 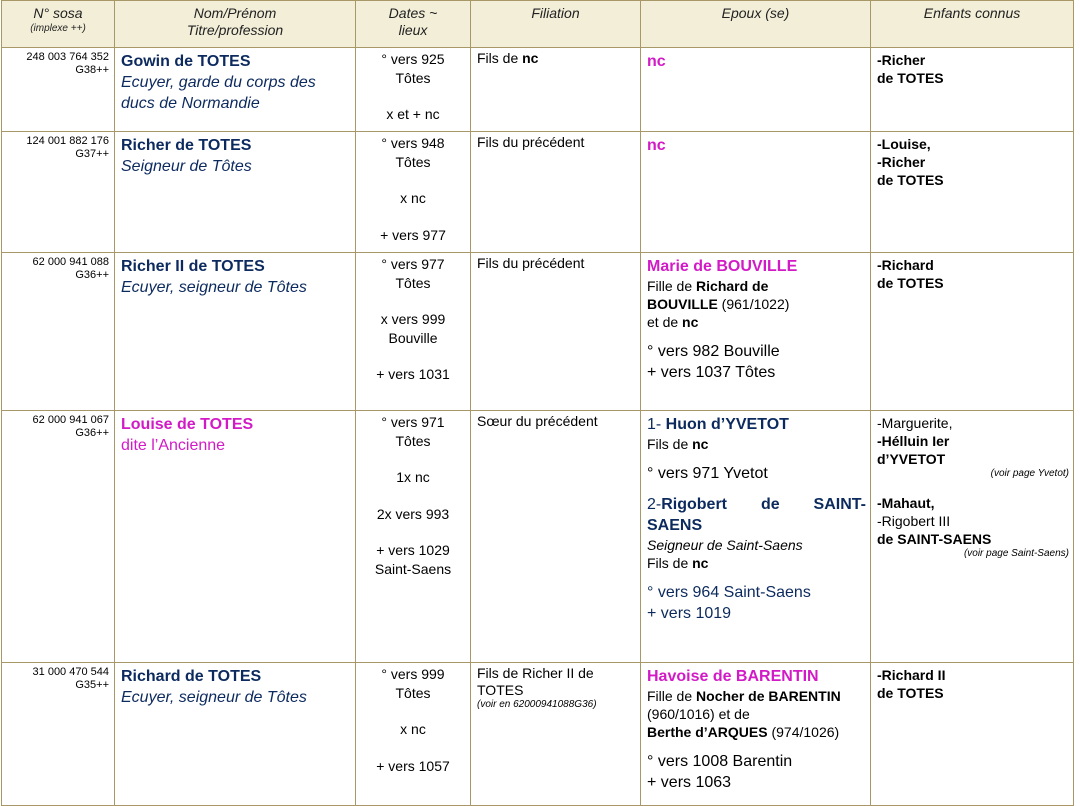 I want to click on dates-cell: ° vers 925 Tôtes x et + nc, so click(x=413, y=89).